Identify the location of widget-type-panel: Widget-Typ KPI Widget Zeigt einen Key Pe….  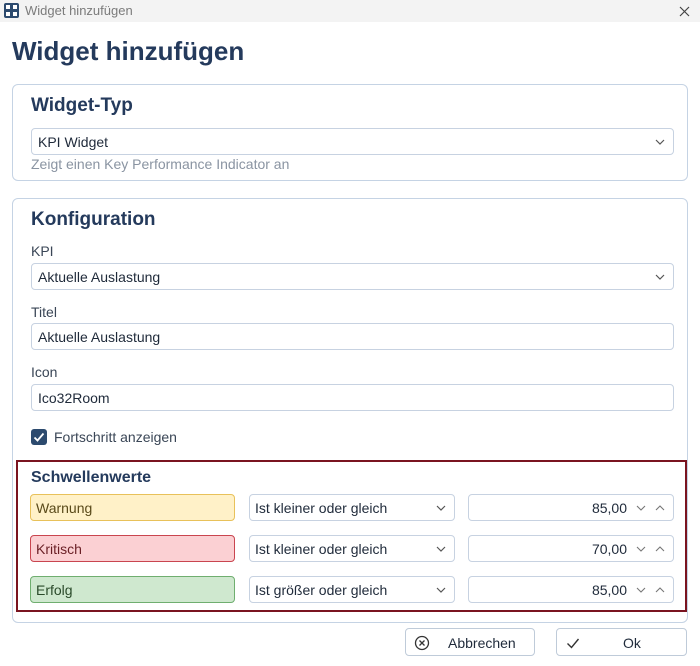
(350, 132).